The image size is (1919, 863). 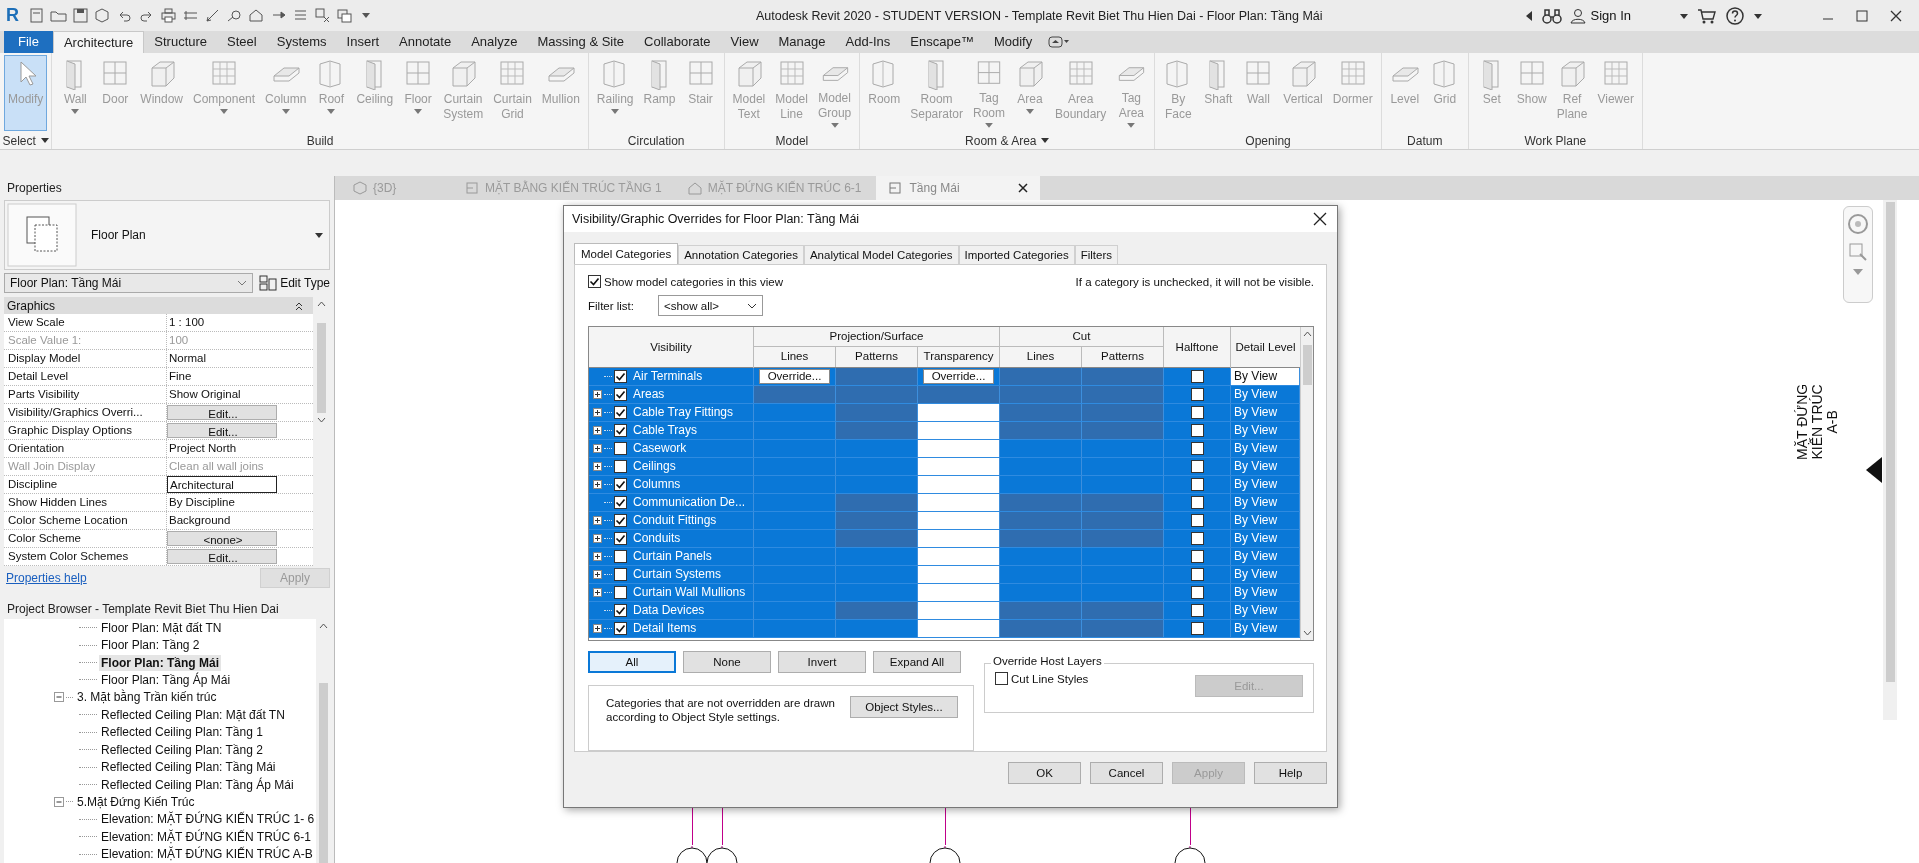 What do you see at coordinates (222, 484) in the screenshot?
I see `value-field: Architectural` at bounding box center [222, 484].